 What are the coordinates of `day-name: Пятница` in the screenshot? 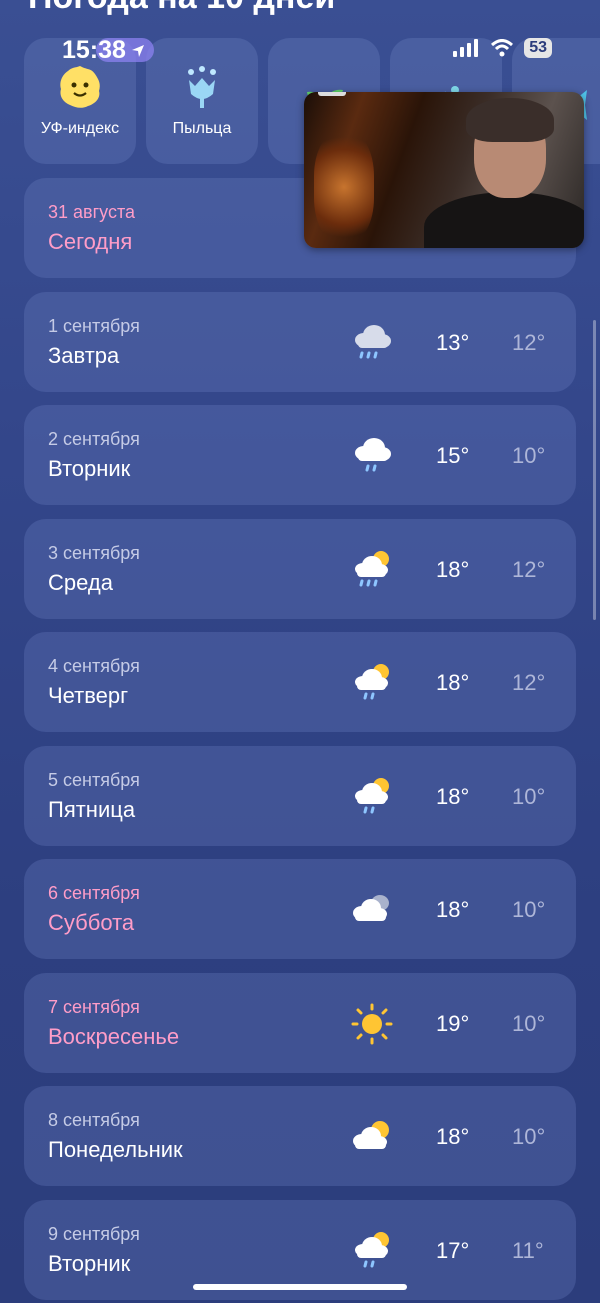 It's located at (92, 809).